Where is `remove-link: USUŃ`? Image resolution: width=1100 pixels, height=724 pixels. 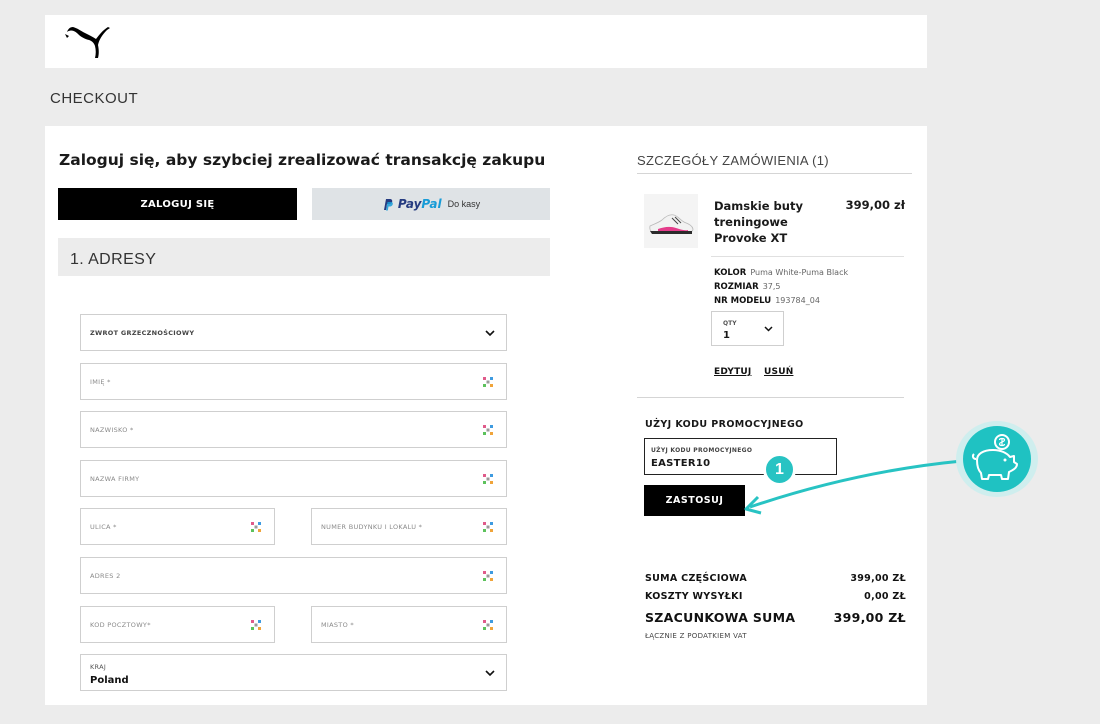 remove-link: USUŃ is located at coordinates (778, 372).